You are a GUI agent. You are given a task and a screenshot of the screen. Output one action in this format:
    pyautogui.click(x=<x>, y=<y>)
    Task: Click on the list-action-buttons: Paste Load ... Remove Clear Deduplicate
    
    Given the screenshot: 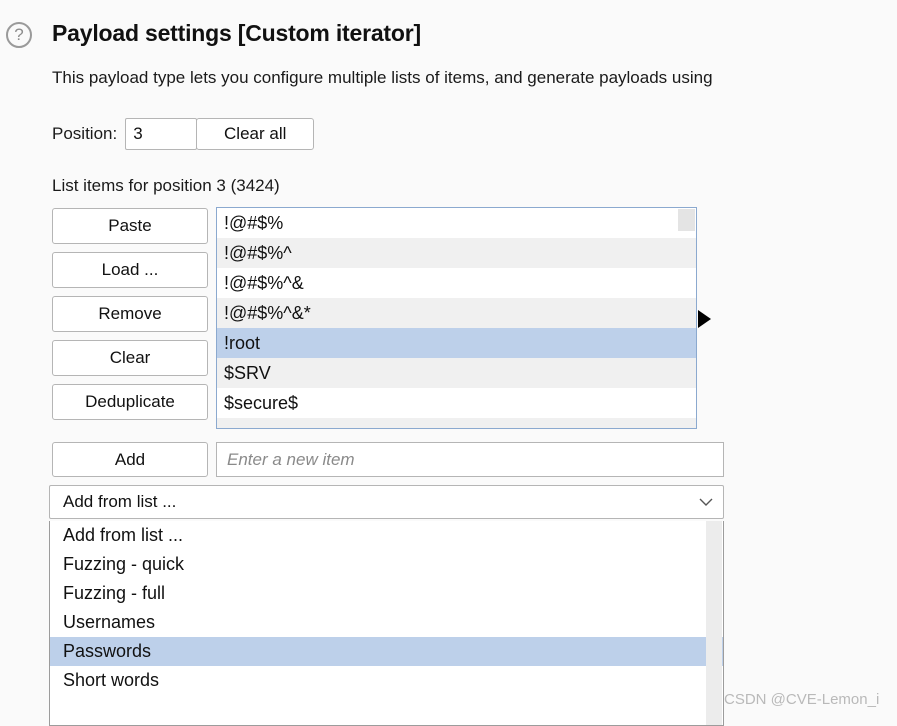 What is the action you would take?
    pyautogui.click(x=130, y=318)
    